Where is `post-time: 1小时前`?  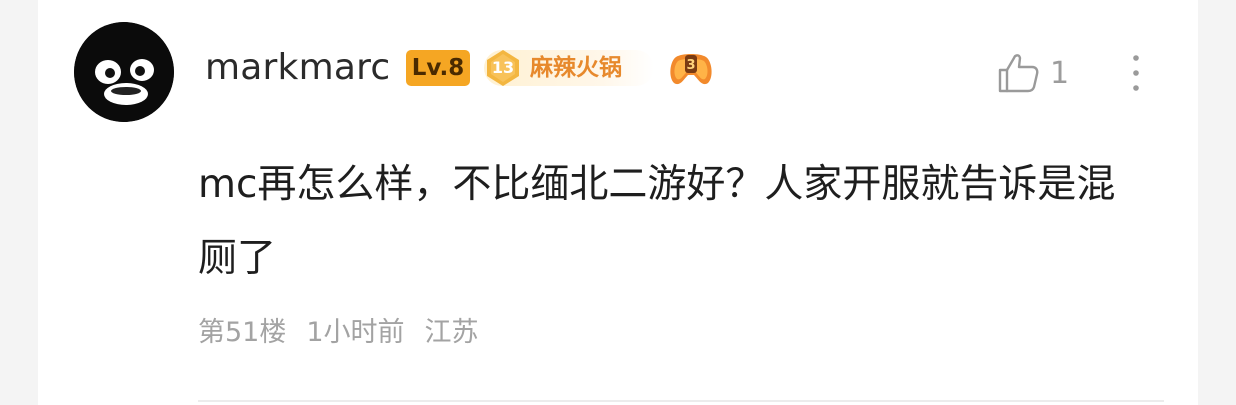 post-time: 1小时前 is located at coordinates (355, 332).